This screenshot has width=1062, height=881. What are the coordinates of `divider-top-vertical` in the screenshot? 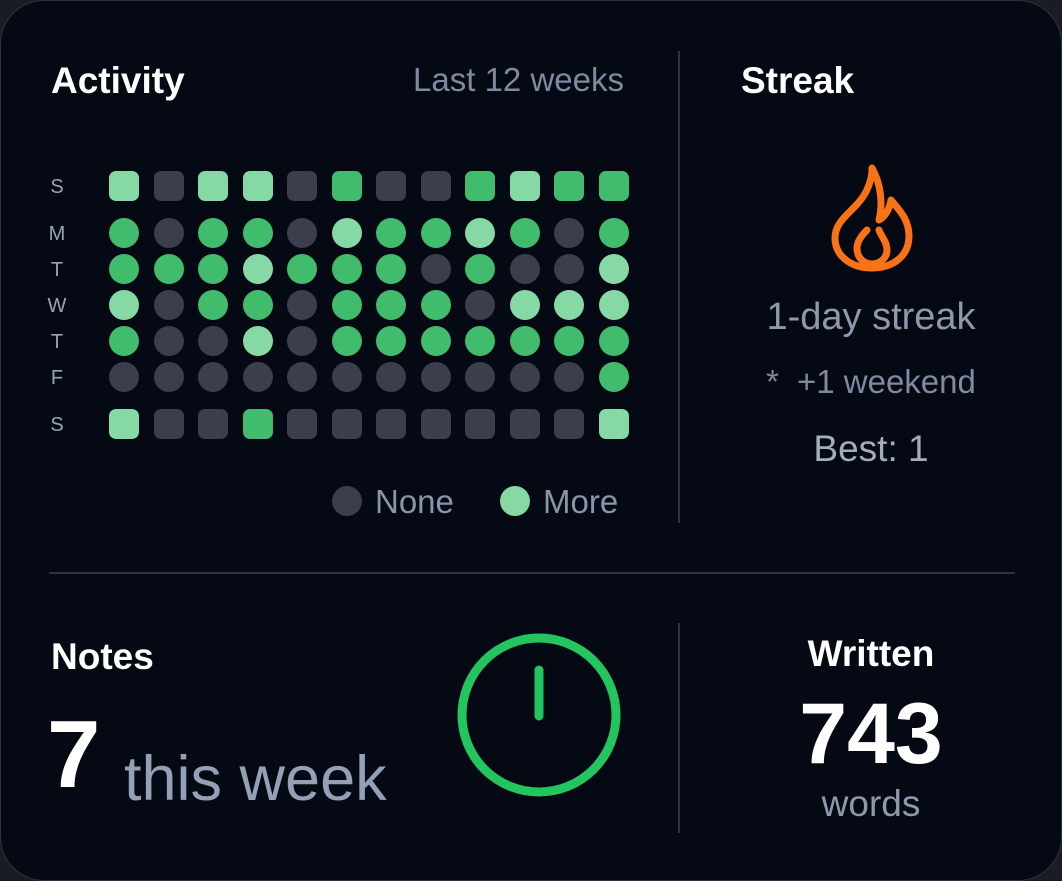 It's located at (679, 287).